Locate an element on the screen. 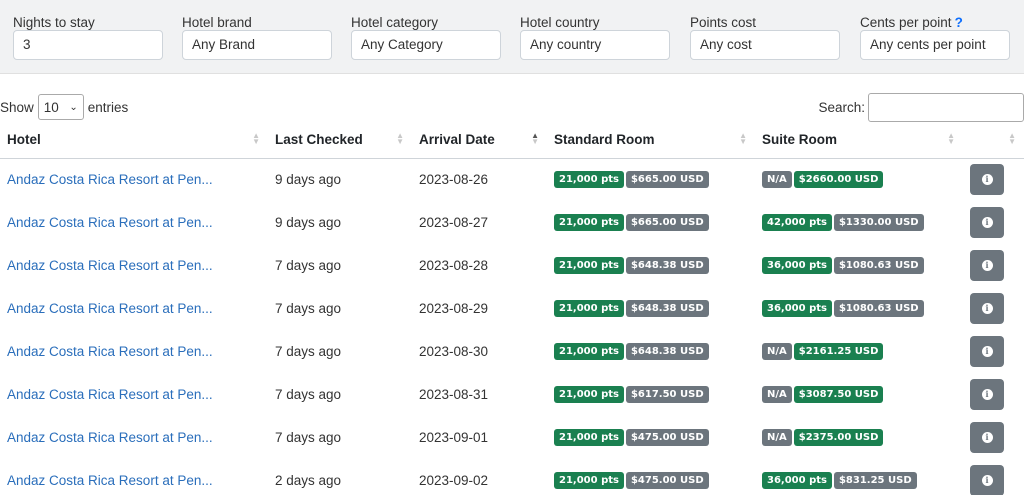 The height and width of the screenshot is (495, 1024). usd-badge: $475.00 USD is located at coordinates (667, 437).